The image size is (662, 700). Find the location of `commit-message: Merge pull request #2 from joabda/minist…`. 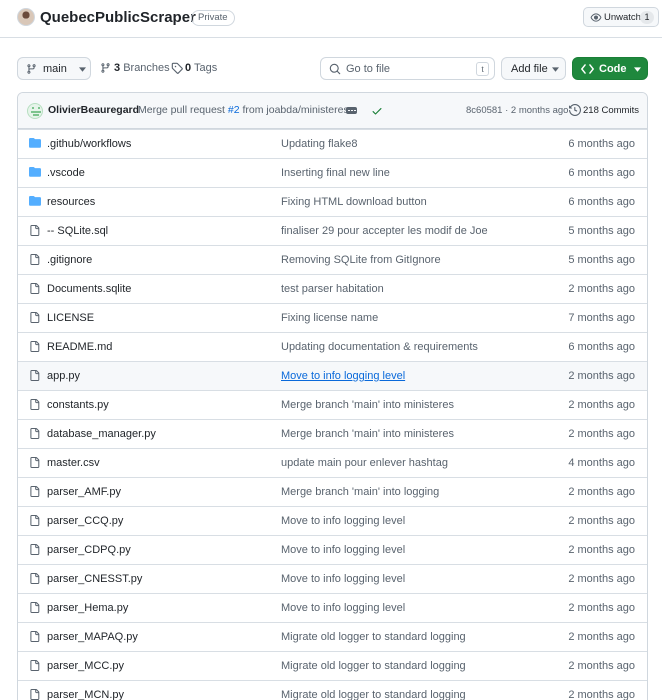

commit-message: Merge pull request #2 from joabda/minist… is located at coordinates (243, 110).